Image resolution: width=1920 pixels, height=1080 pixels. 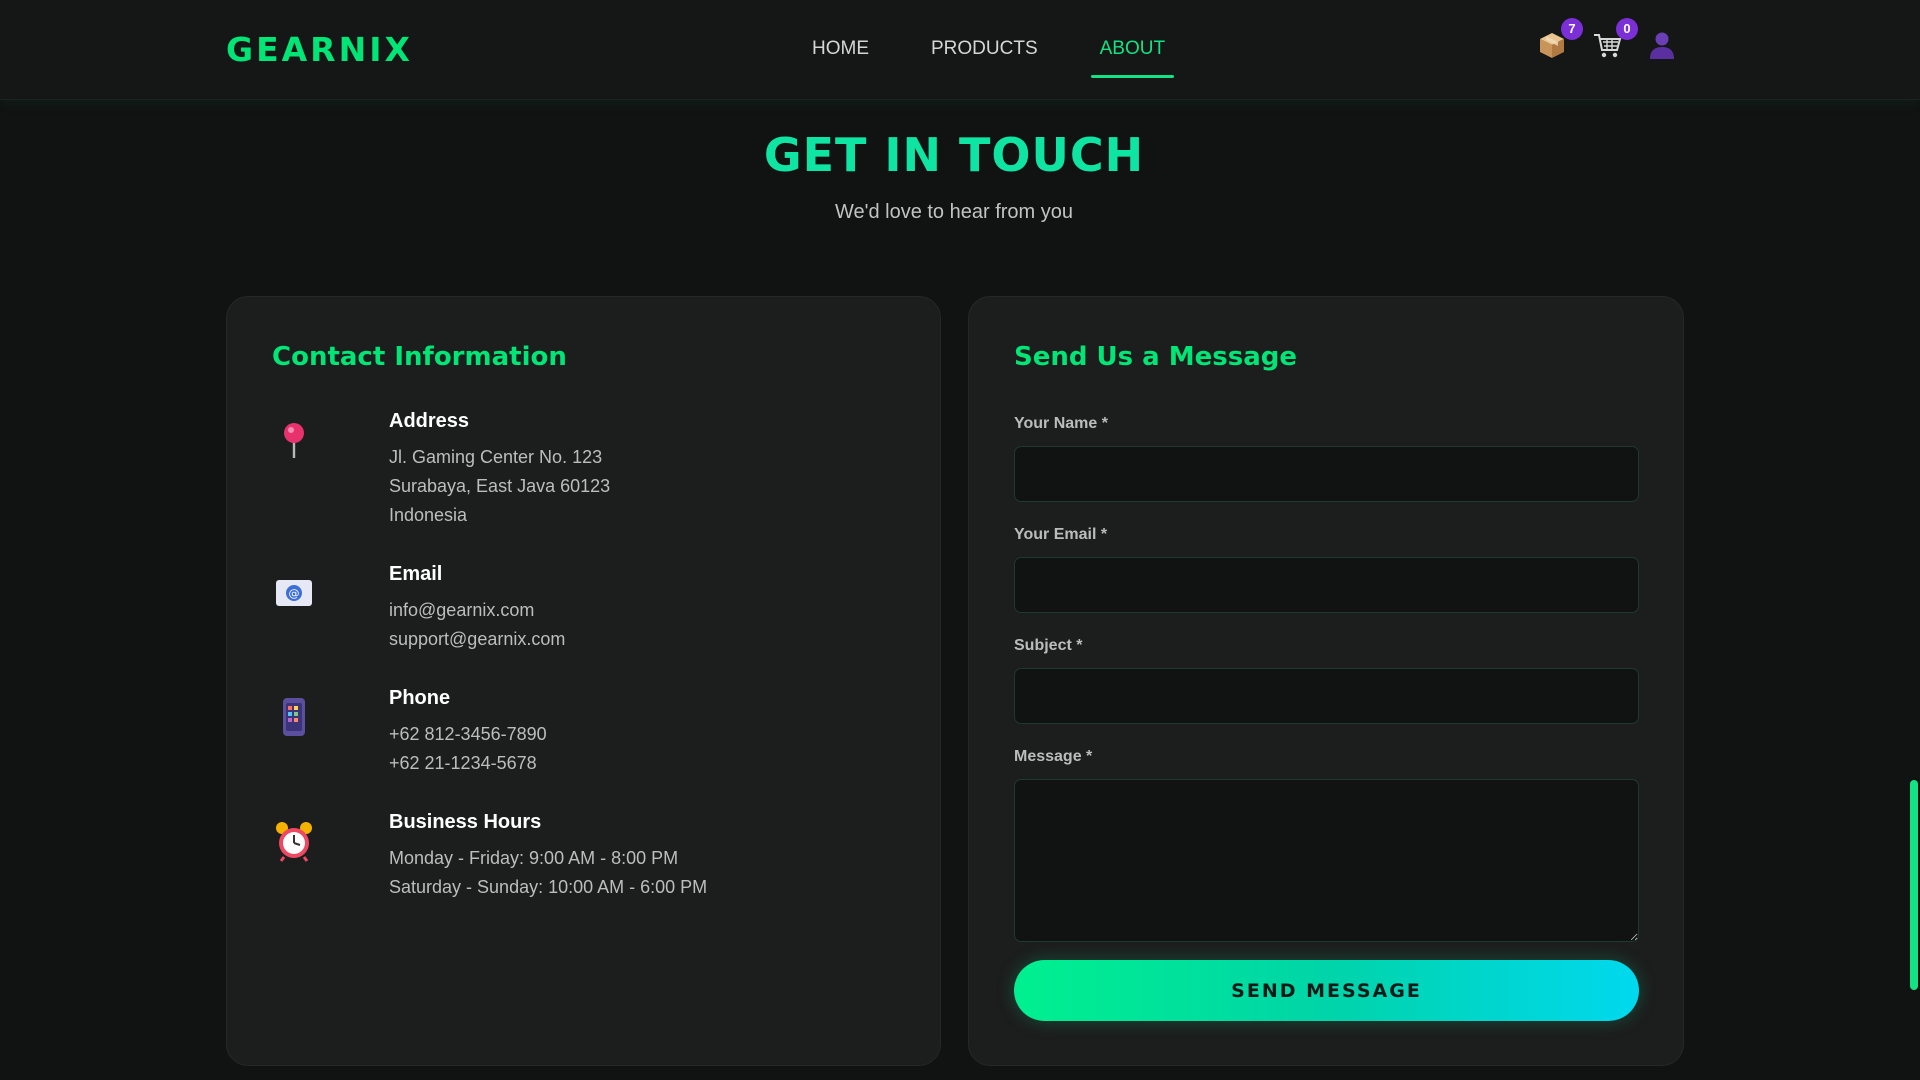 I want to click on page-scrollbar-thumb, so click(x=1914, y=885).